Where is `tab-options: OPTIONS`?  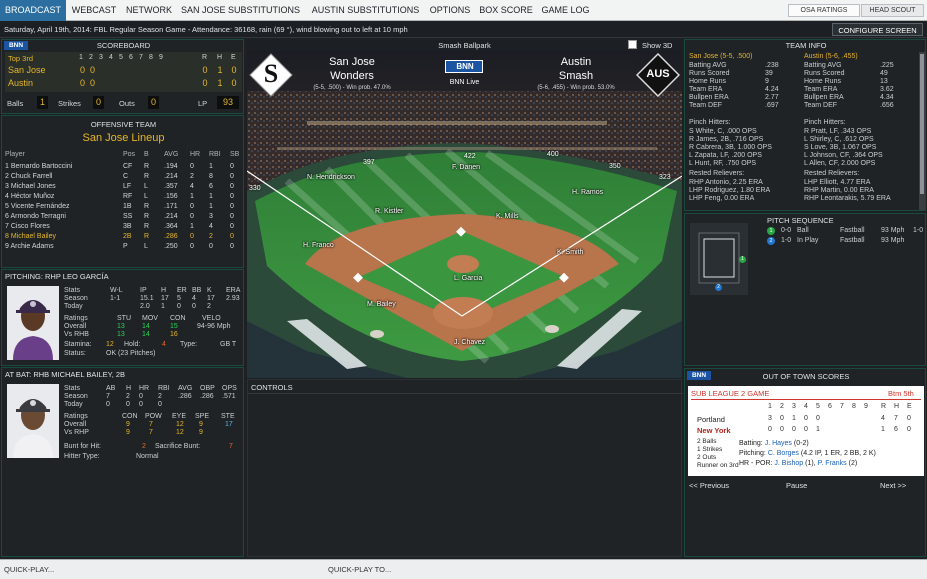
tab-options: OPTIONS is located at coordinates (450, 10).